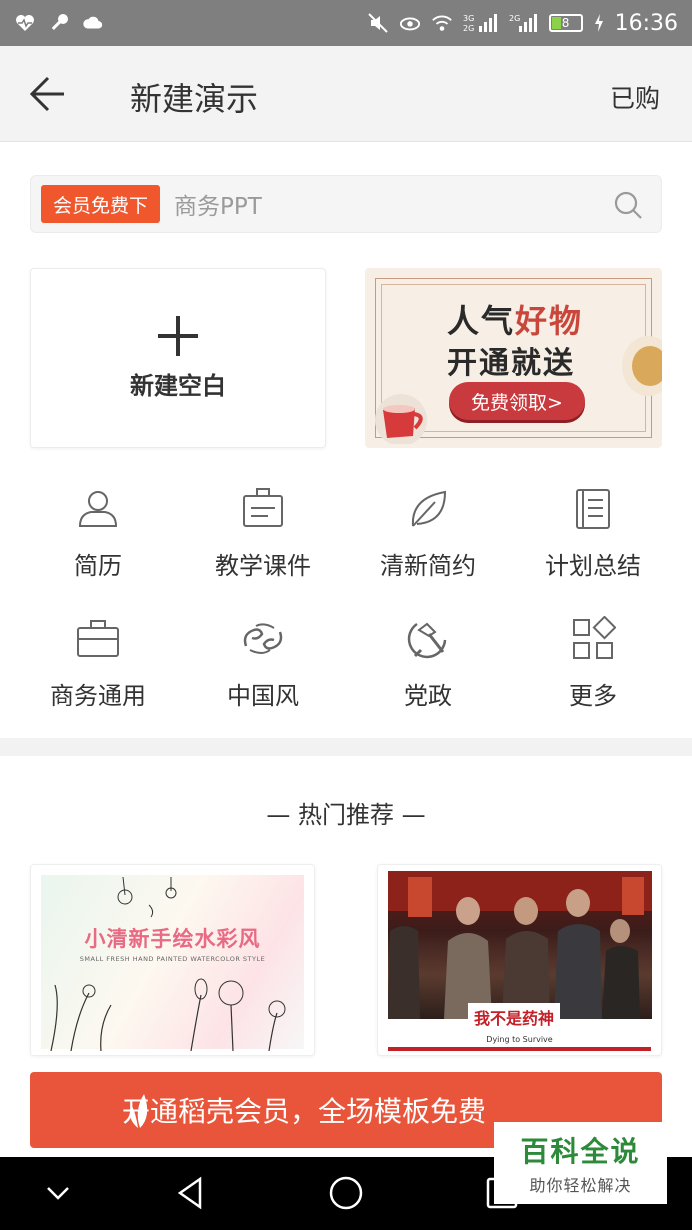  Describe the element at coordinates (519, 1039) in the screenshot. I see `movie-subtitle: Dying to Survive` at that location.